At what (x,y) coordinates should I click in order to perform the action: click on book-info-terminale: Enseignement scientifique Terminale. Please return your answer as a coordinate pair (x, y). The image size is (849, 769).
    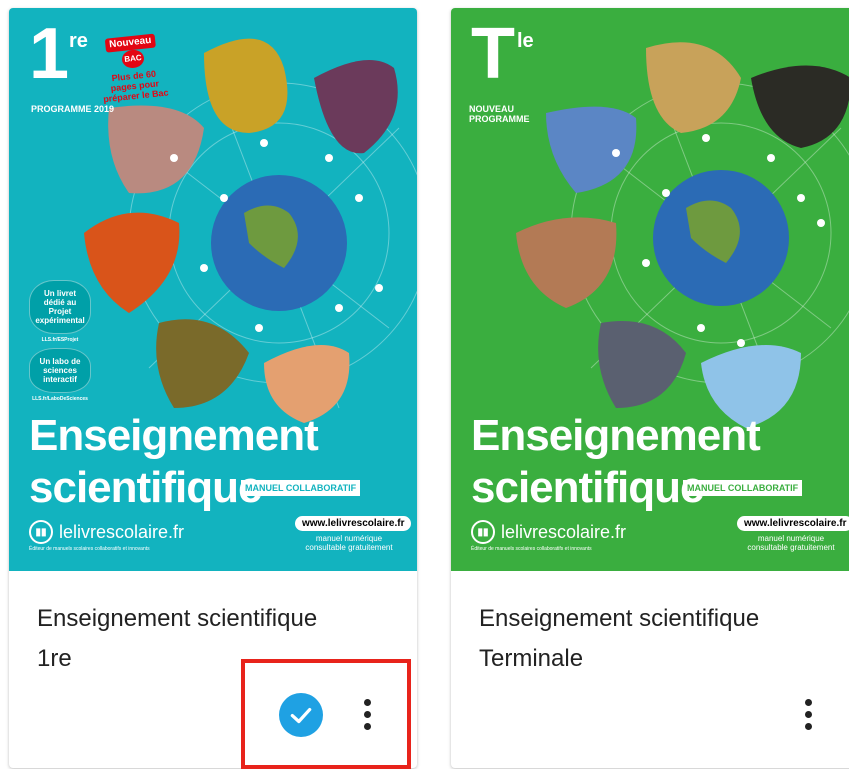
    Looking at the image, I should click on (650, 669).